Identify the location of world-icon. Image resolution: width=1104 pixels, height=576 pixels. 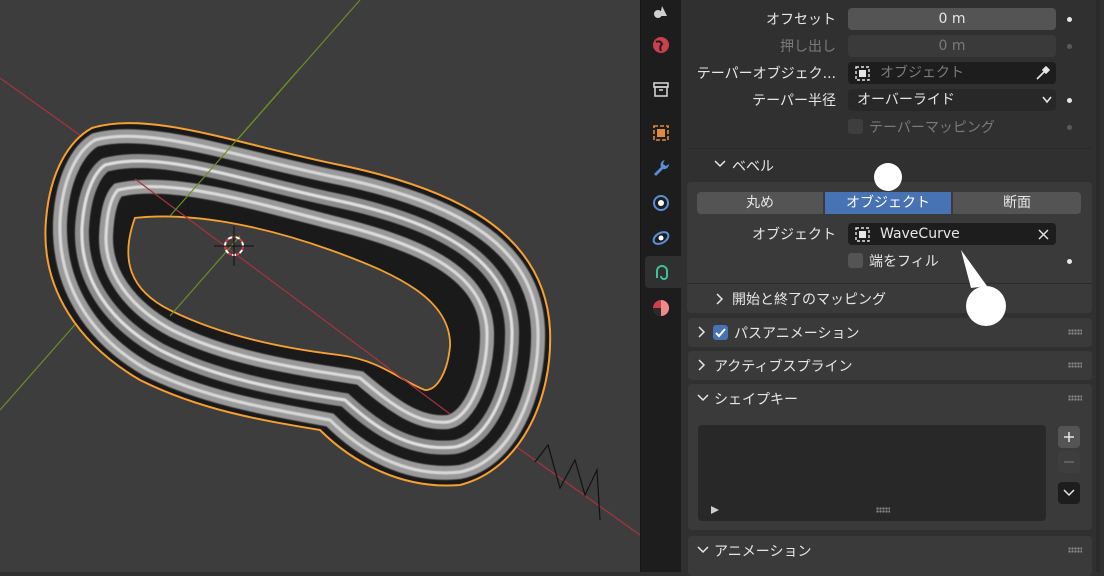
(661, 45).